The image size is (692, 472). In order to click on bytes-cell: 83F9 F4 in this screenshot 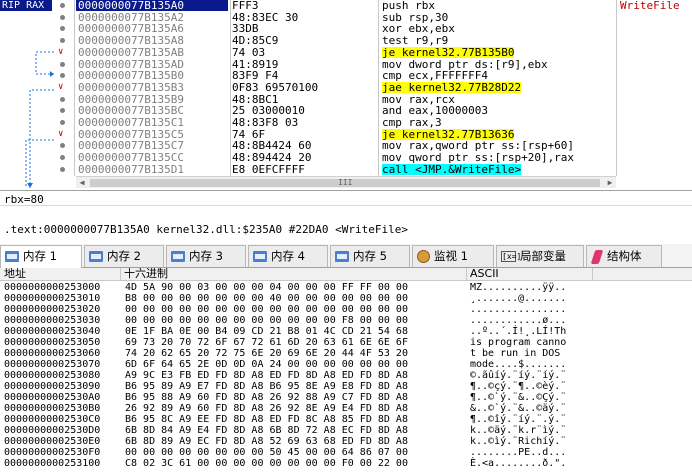, I will do `click(255, 76)`.